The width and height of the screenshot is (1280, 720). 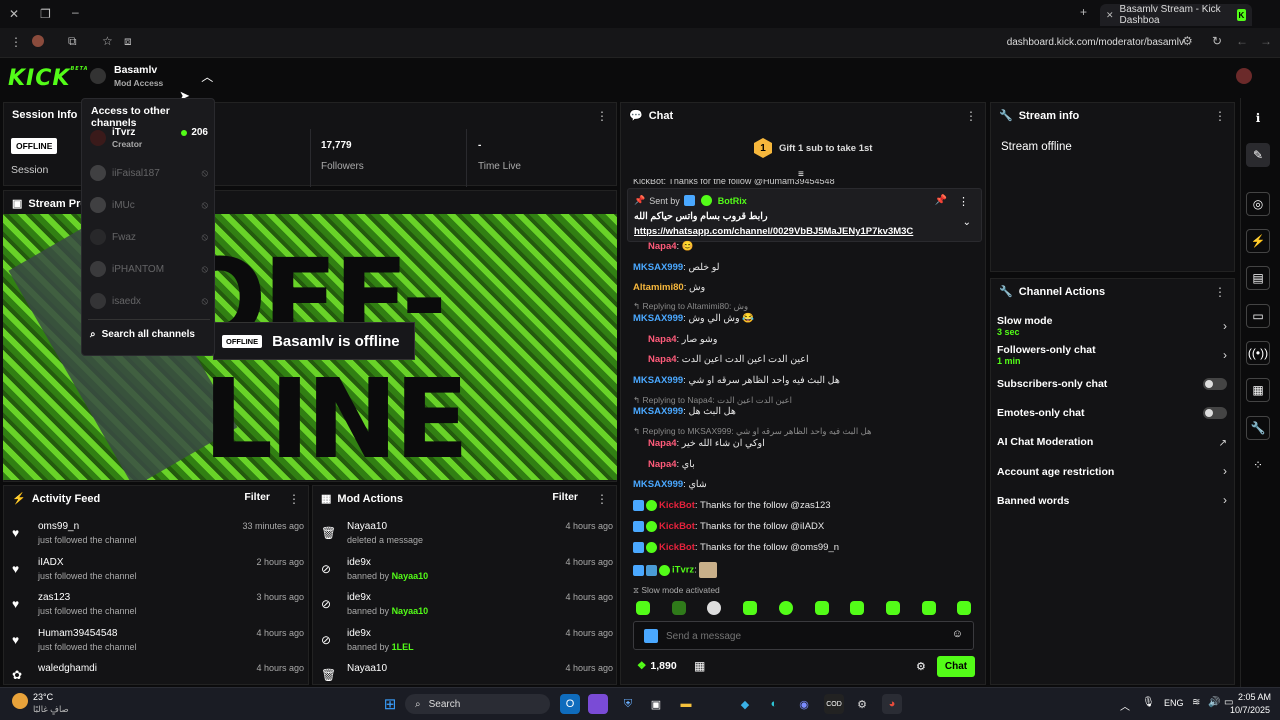 What do you see at coordinates (48, 78) in the screenshot?
I see `kick-logo: KICKBETA` at bounding box center [48, 78].